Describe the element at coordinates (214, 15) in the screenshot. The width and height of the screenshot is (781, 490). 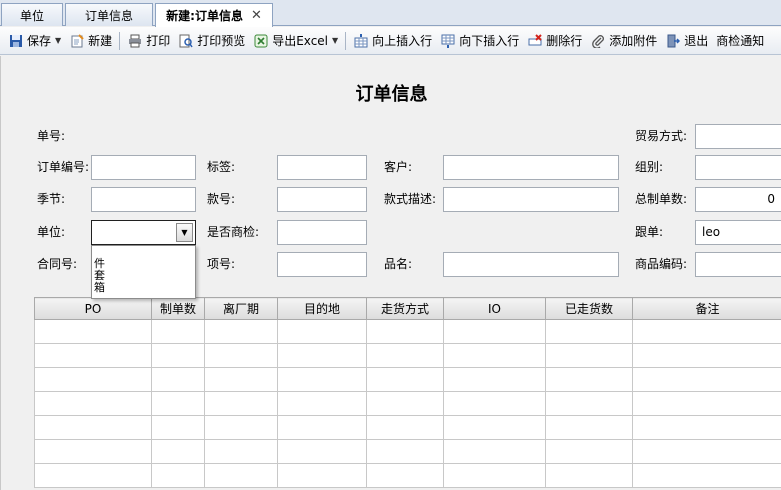
I see `tab-new-order-info: 新建:订单信息 ✕` at that location.